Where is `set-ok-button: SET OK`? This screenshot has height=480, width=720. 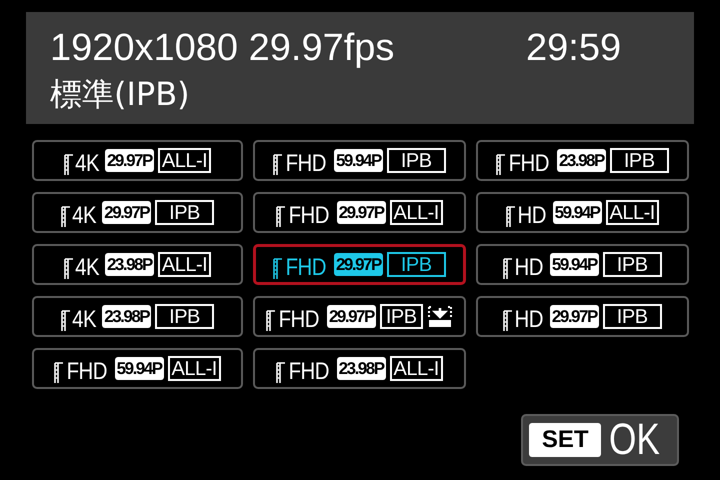
set-ok-button: SET OK is located at coordinates (600, 440).